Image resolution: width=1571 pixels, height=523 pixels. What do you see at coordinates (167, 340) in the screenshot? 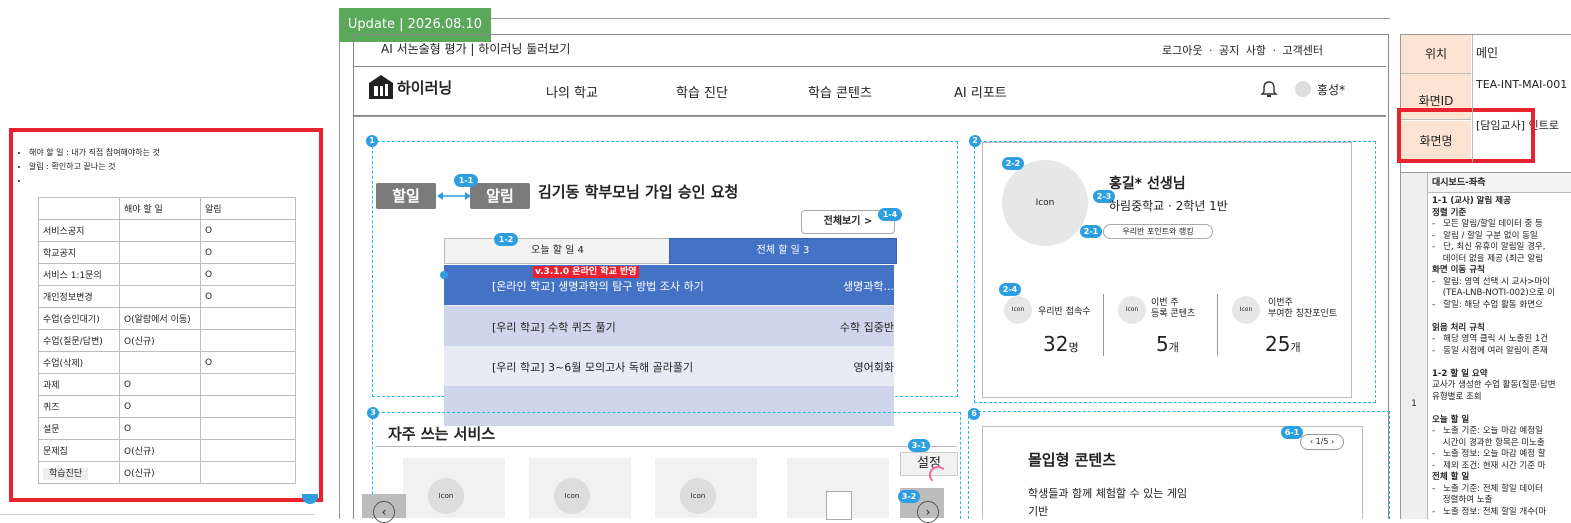
I see `table-row: 수업(질문/답변) O(신규)` at bounding box center [167, 340].